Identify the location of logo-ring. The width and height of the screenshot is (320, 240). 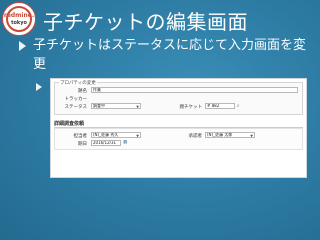
(19, 19).